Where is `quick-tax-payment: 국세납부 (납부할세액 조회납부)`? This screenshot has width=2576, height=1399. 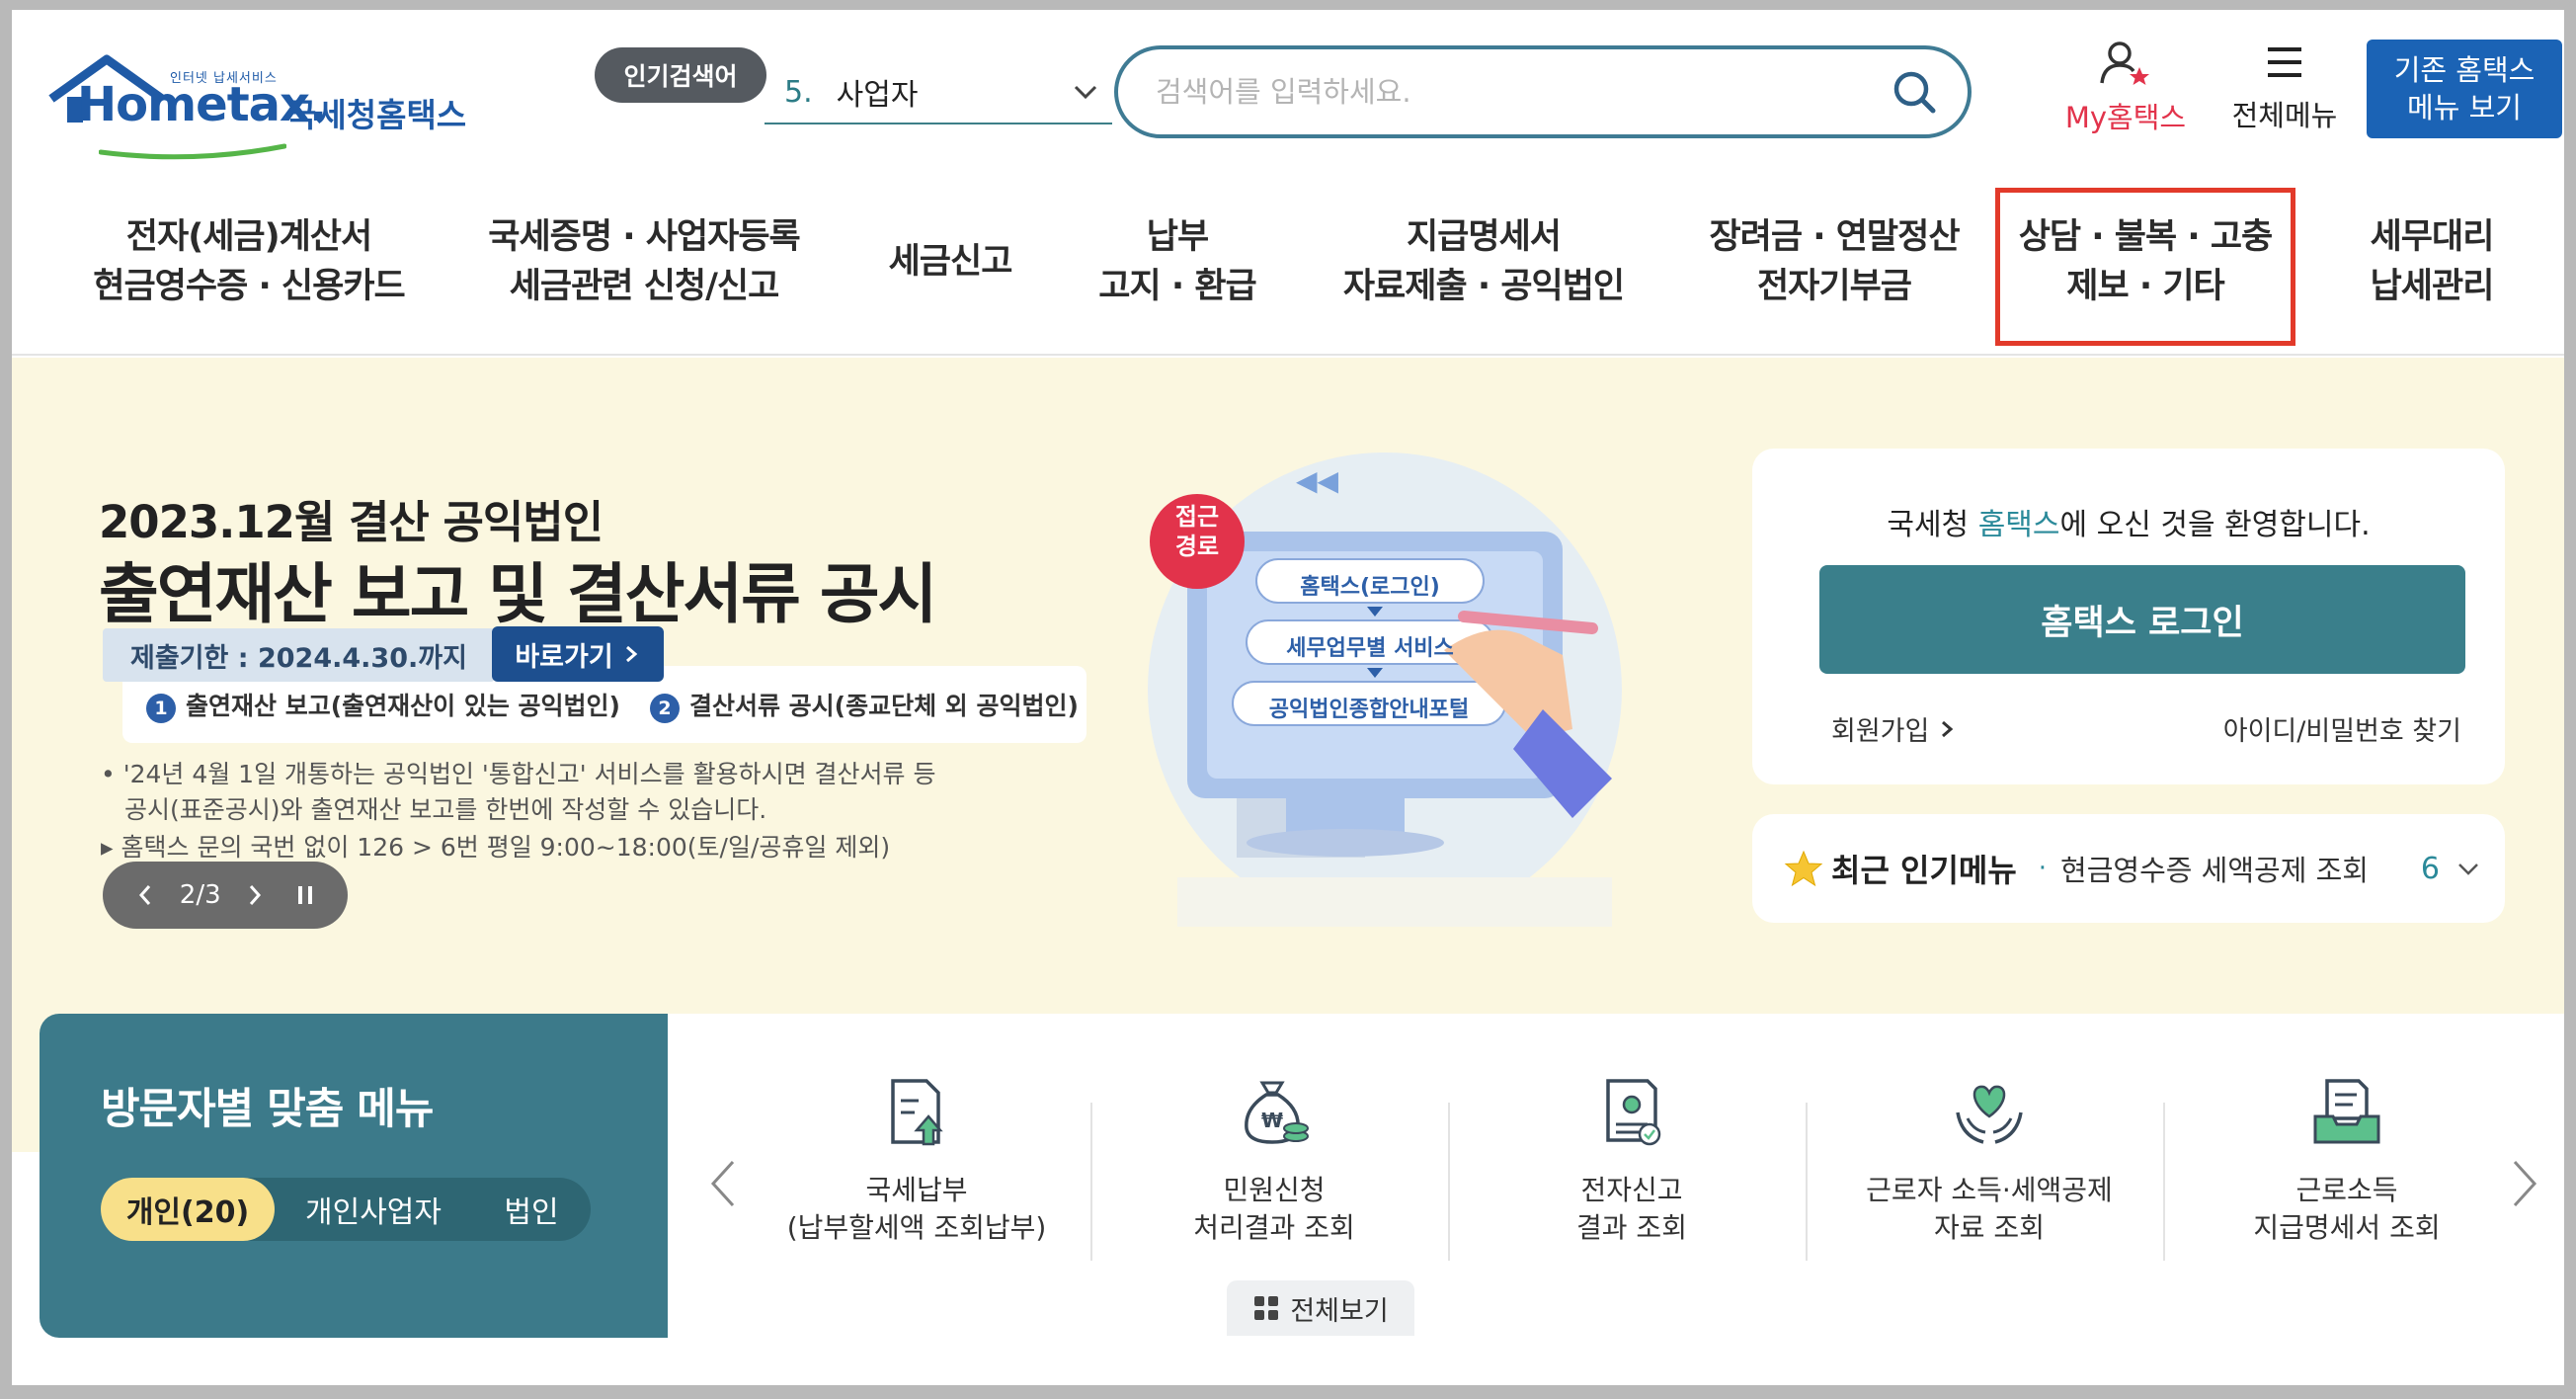 quick-tax-payment: 국세납부 (납부할세액 조회납부) is located at coordinates (916, 1167).